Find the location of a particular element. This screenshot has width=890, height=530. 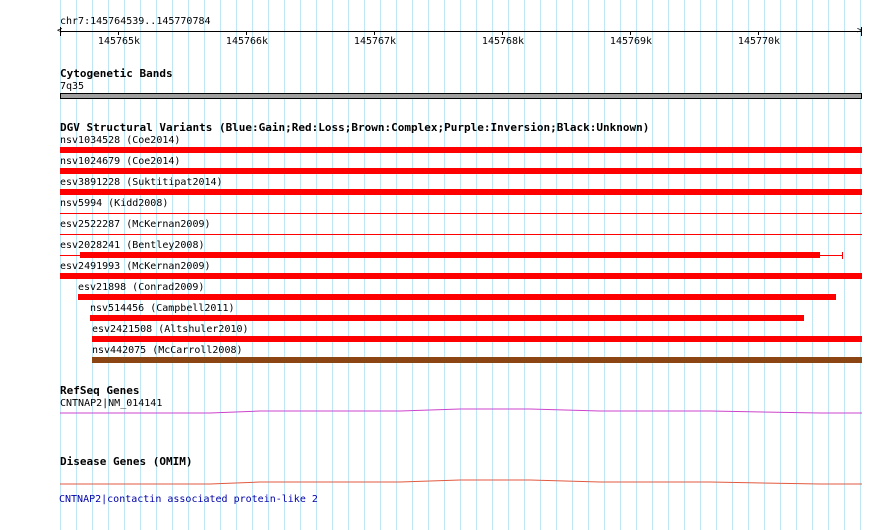

disease-gene-model is located at coordinates (461, 482).